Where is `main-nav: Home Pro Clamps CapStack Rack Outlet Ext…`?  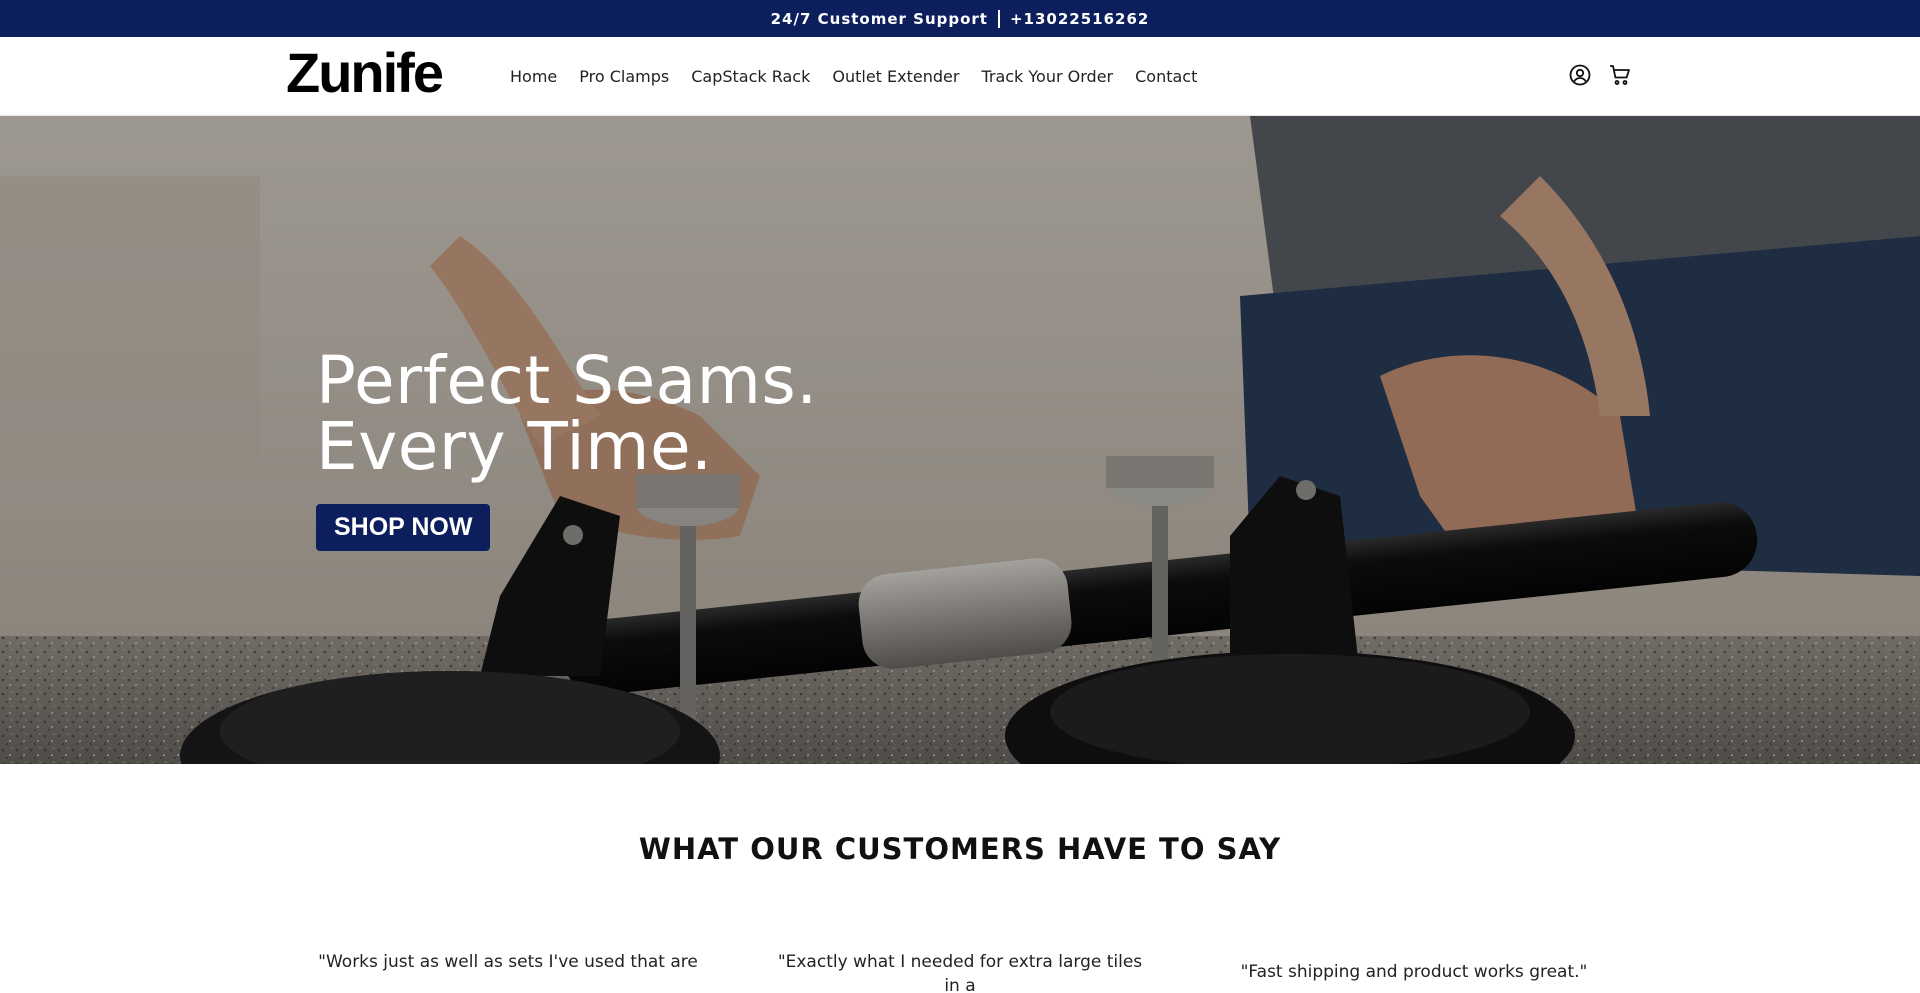
main-nav: Home Pro Clamps CapStack Rack Outlet Ext… is located at coordinates (853, 76).